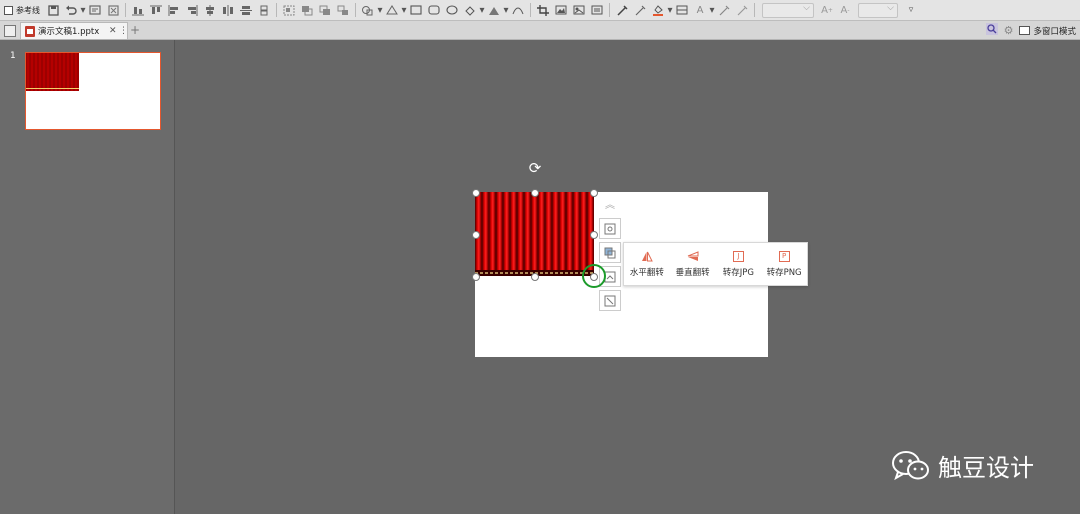 Image resolution: width=1080 pixels, height=514 pixels. Describe the element at coordinates (156, 10) in the screenshot. I see `align-top-icon` at that location.